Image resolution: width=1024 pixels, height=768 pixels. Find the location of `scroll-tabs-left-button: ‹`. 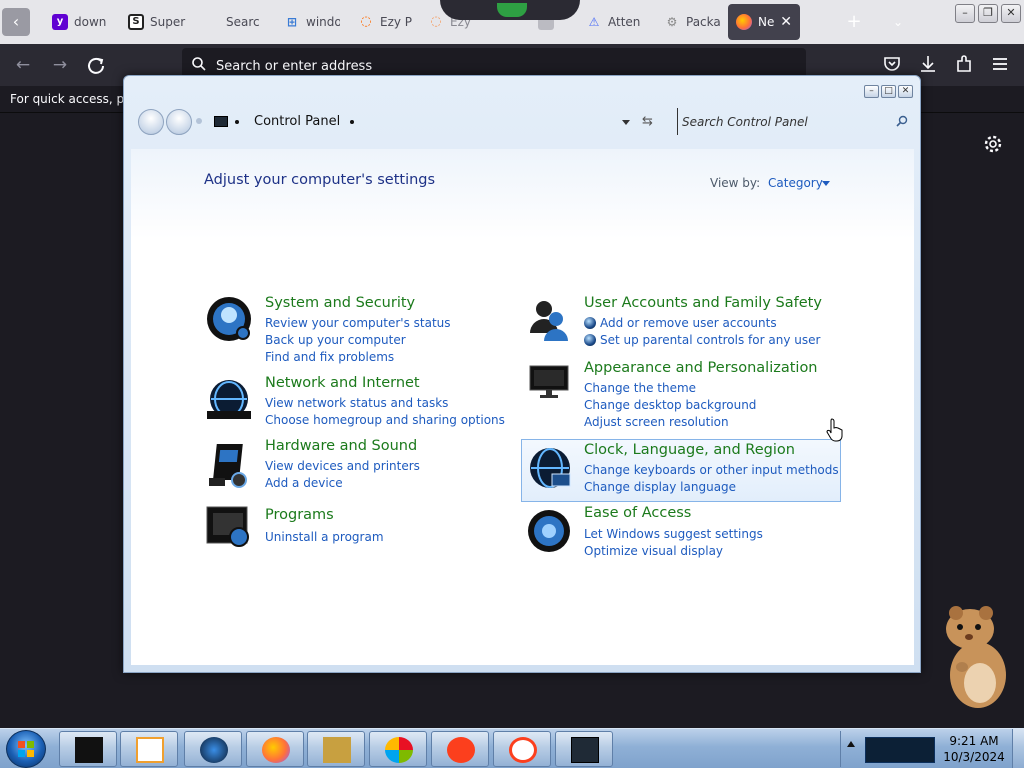

scroll-tabs-left-button: ‹ is located at coordinates (16, 22).